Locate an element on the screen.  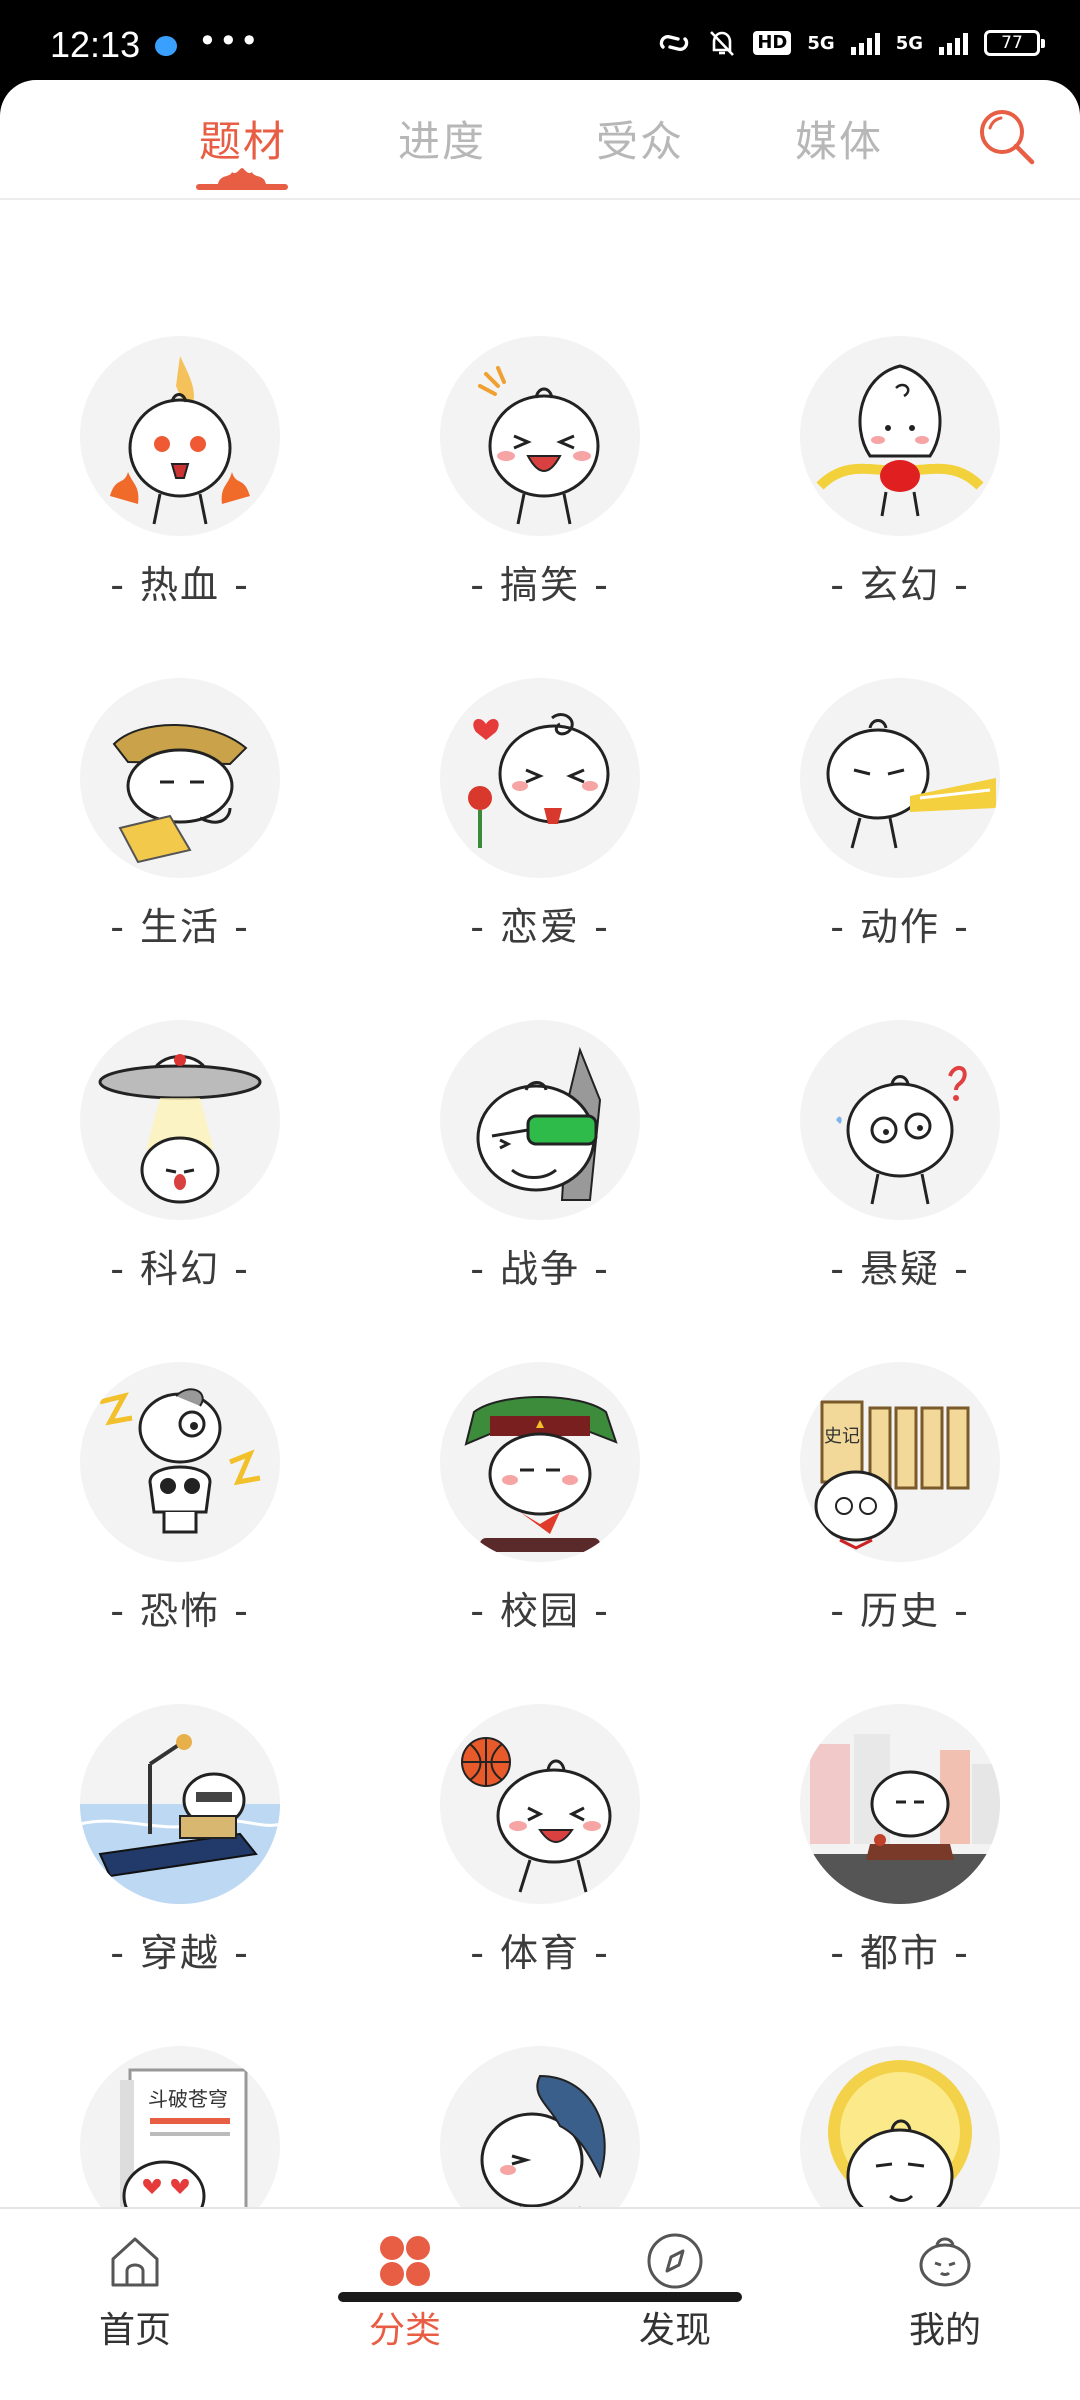
category-label: - 都市 - is located at coordinates (900, 1953).